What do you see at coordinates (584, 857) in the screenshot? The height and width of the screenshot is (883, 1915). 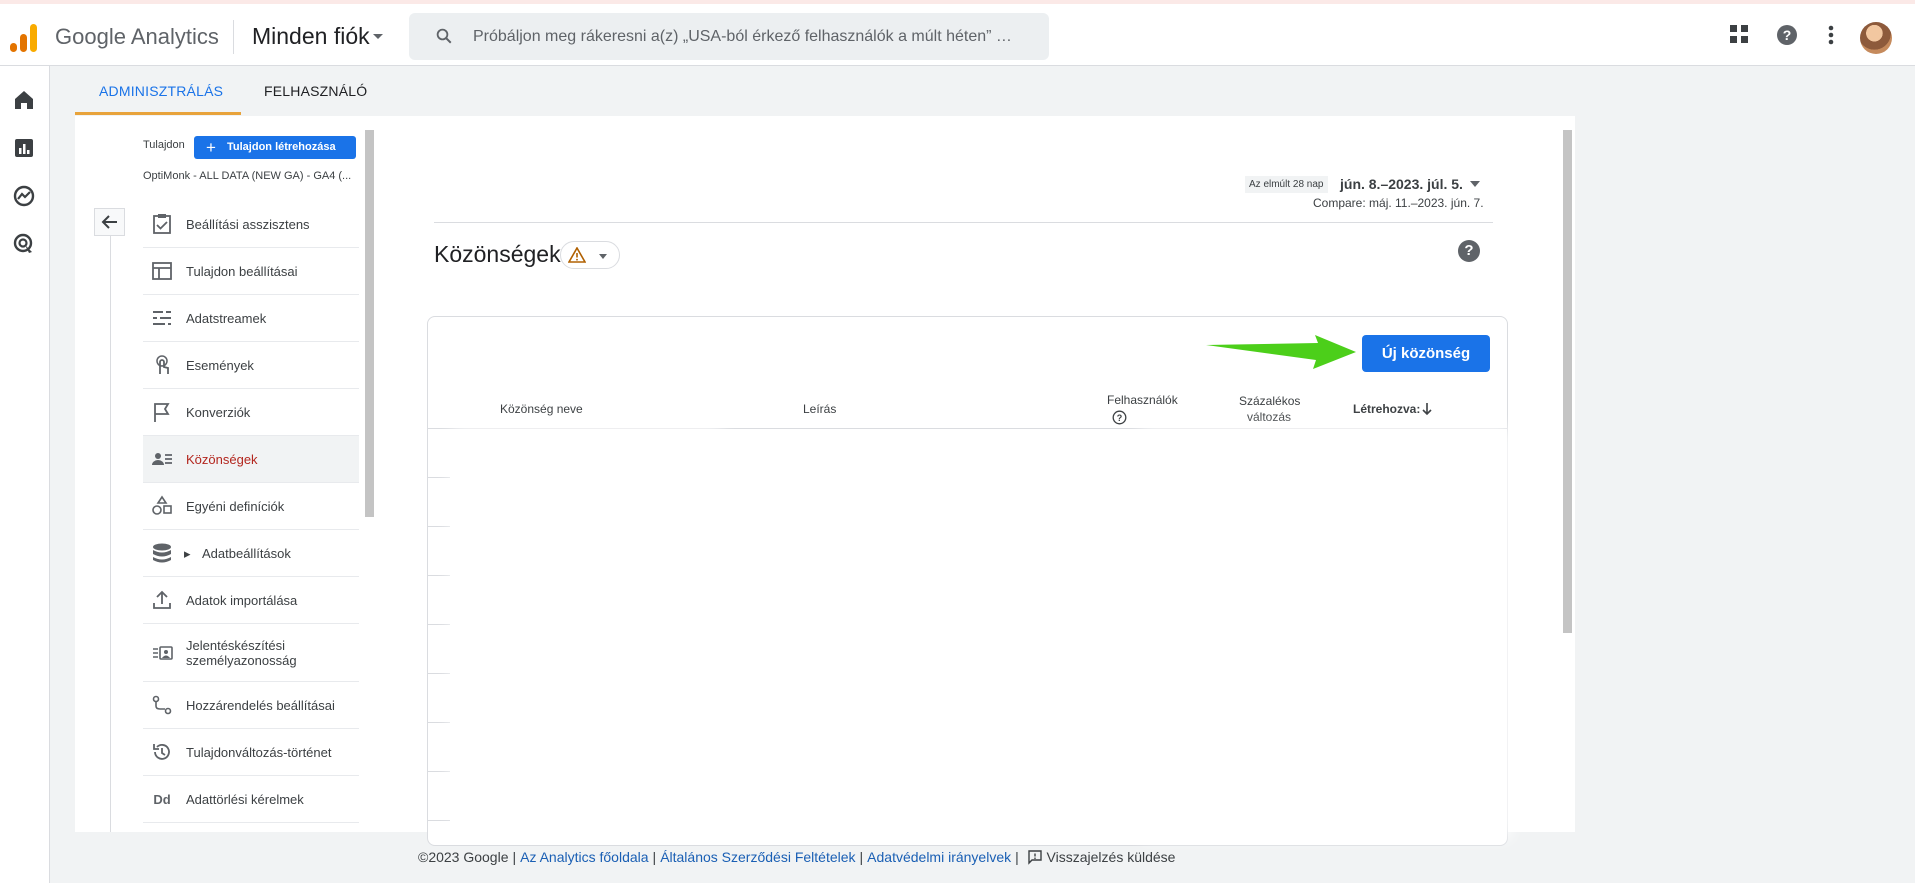 I see `analytics-home-link: Az Analytics főoldala` at bounding box center [584, 857].